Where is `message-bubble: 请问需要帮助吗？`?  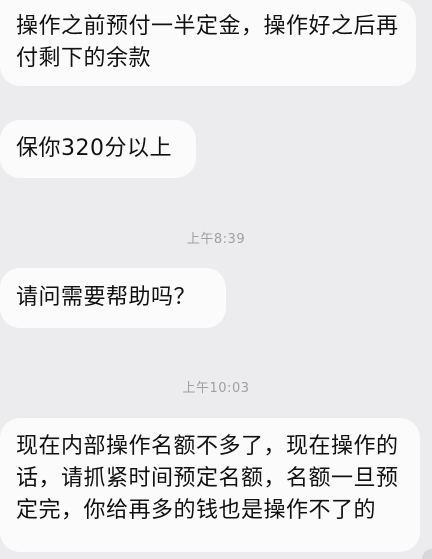 message-bubble: 请问需要帮助吗？ is located at coordinates (113, 298).